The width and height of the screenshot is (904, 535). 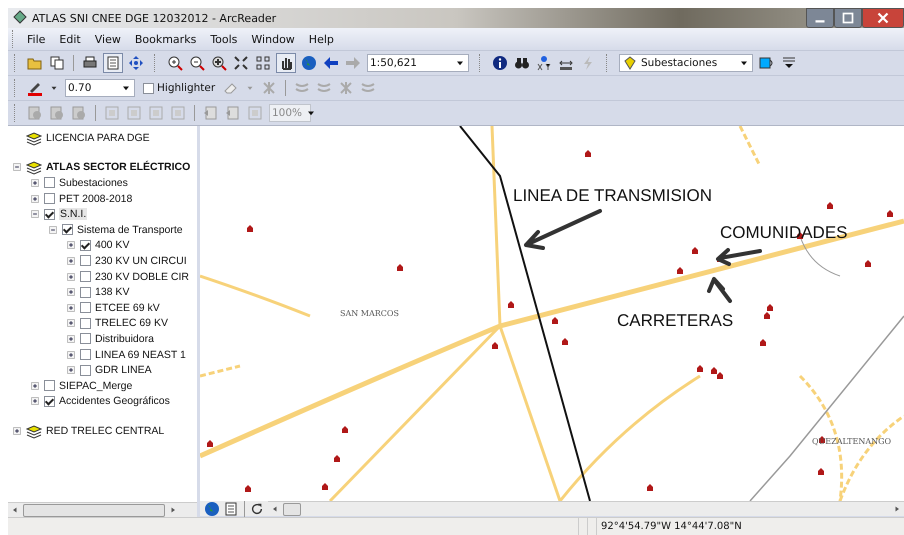 What do you see at coordinates (127, 308) in the screenshot?
I see `layer-label: ETCEE 69 kV` at bounding box center [127, 308].